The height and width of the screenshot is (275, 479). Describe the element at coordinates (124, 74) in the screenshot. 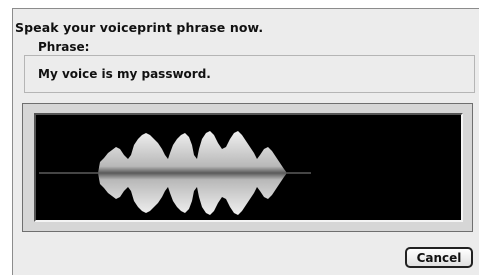

I see `phrase-text: My voice is my password.` at that location.